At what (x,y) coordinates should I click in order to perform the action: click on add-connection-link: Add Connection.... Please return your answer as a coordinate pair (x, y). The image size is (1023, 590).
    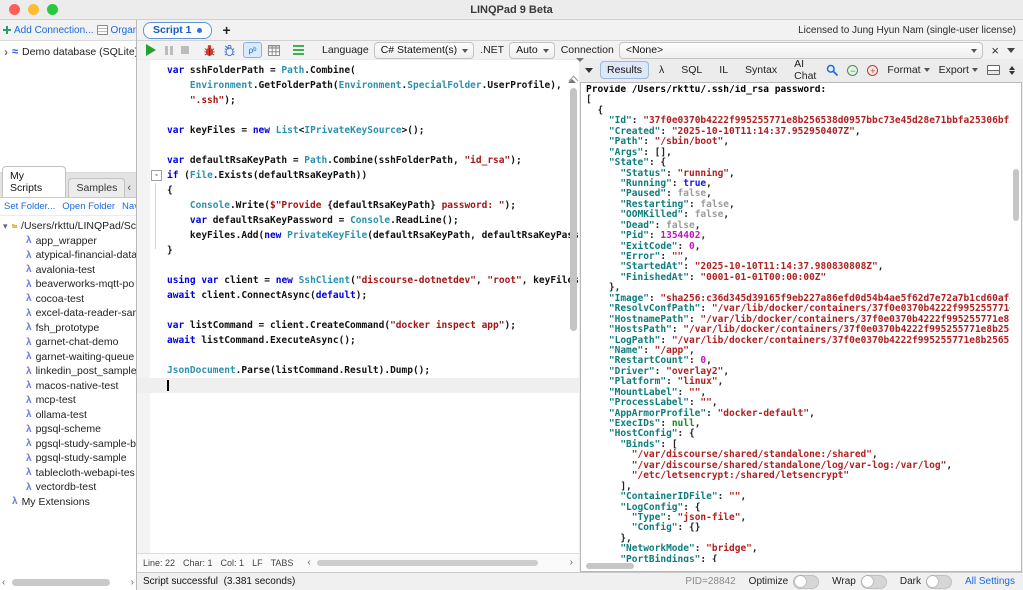
    Looking at the image, I should click on (54, 30).